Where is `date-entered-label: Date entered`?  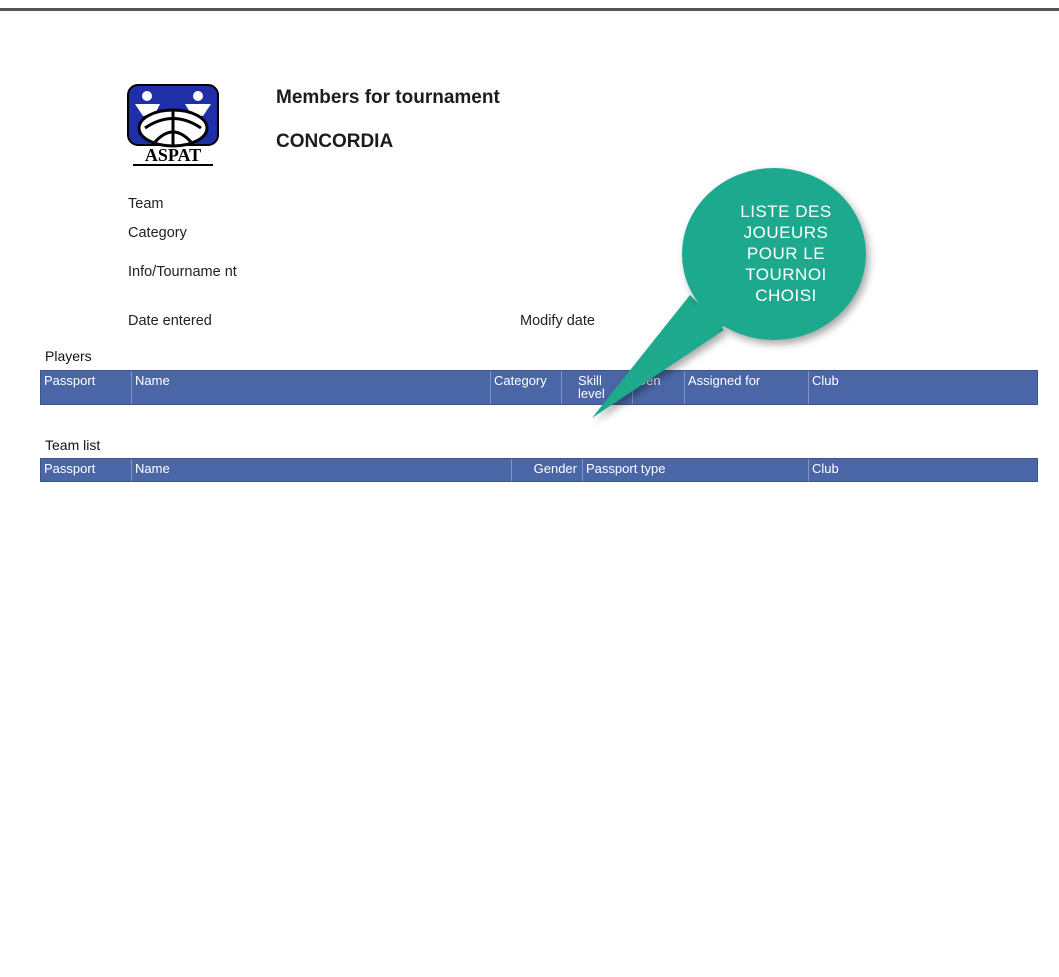 date-entered-label: Date entered is located at coordinates (170, 321).